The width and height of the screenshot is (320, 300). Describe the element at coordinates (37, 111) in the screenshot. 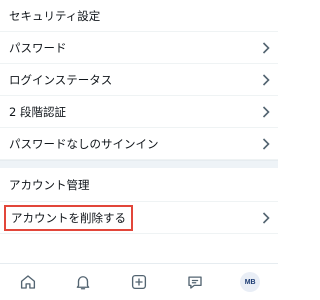

I see `two-factor-label: 2 段階認証` at that location.